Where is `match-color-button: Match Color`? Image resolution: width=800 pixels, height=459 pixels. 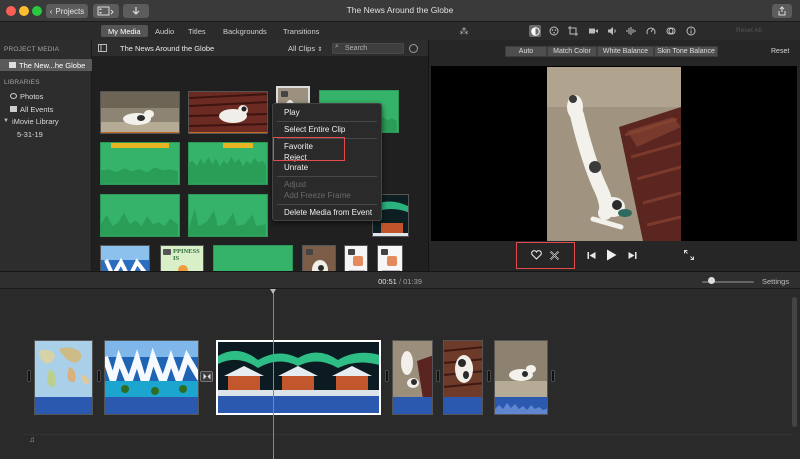 match-color-button: Match Color is located at coordinates (572, 51).